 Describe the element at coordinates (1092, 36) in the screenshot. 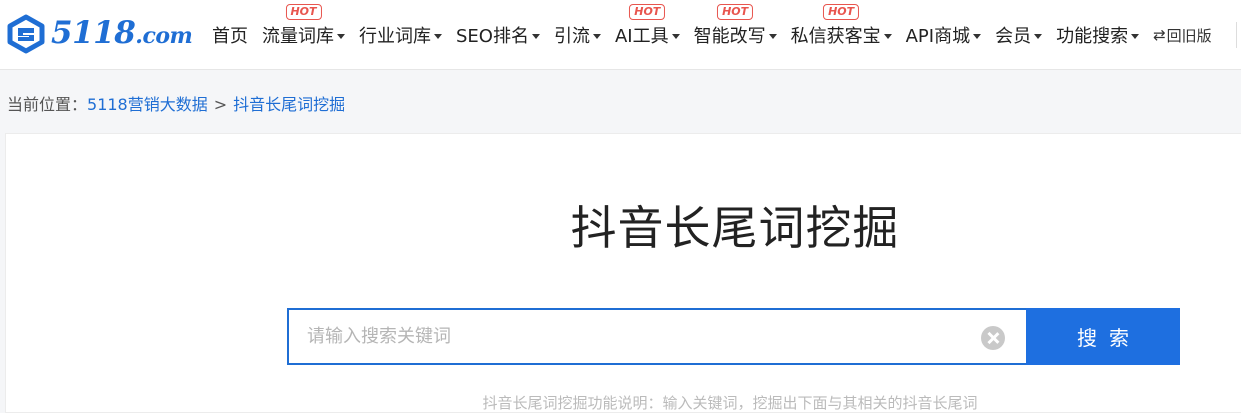

I see `nav-label: 功能搜索` at that location.